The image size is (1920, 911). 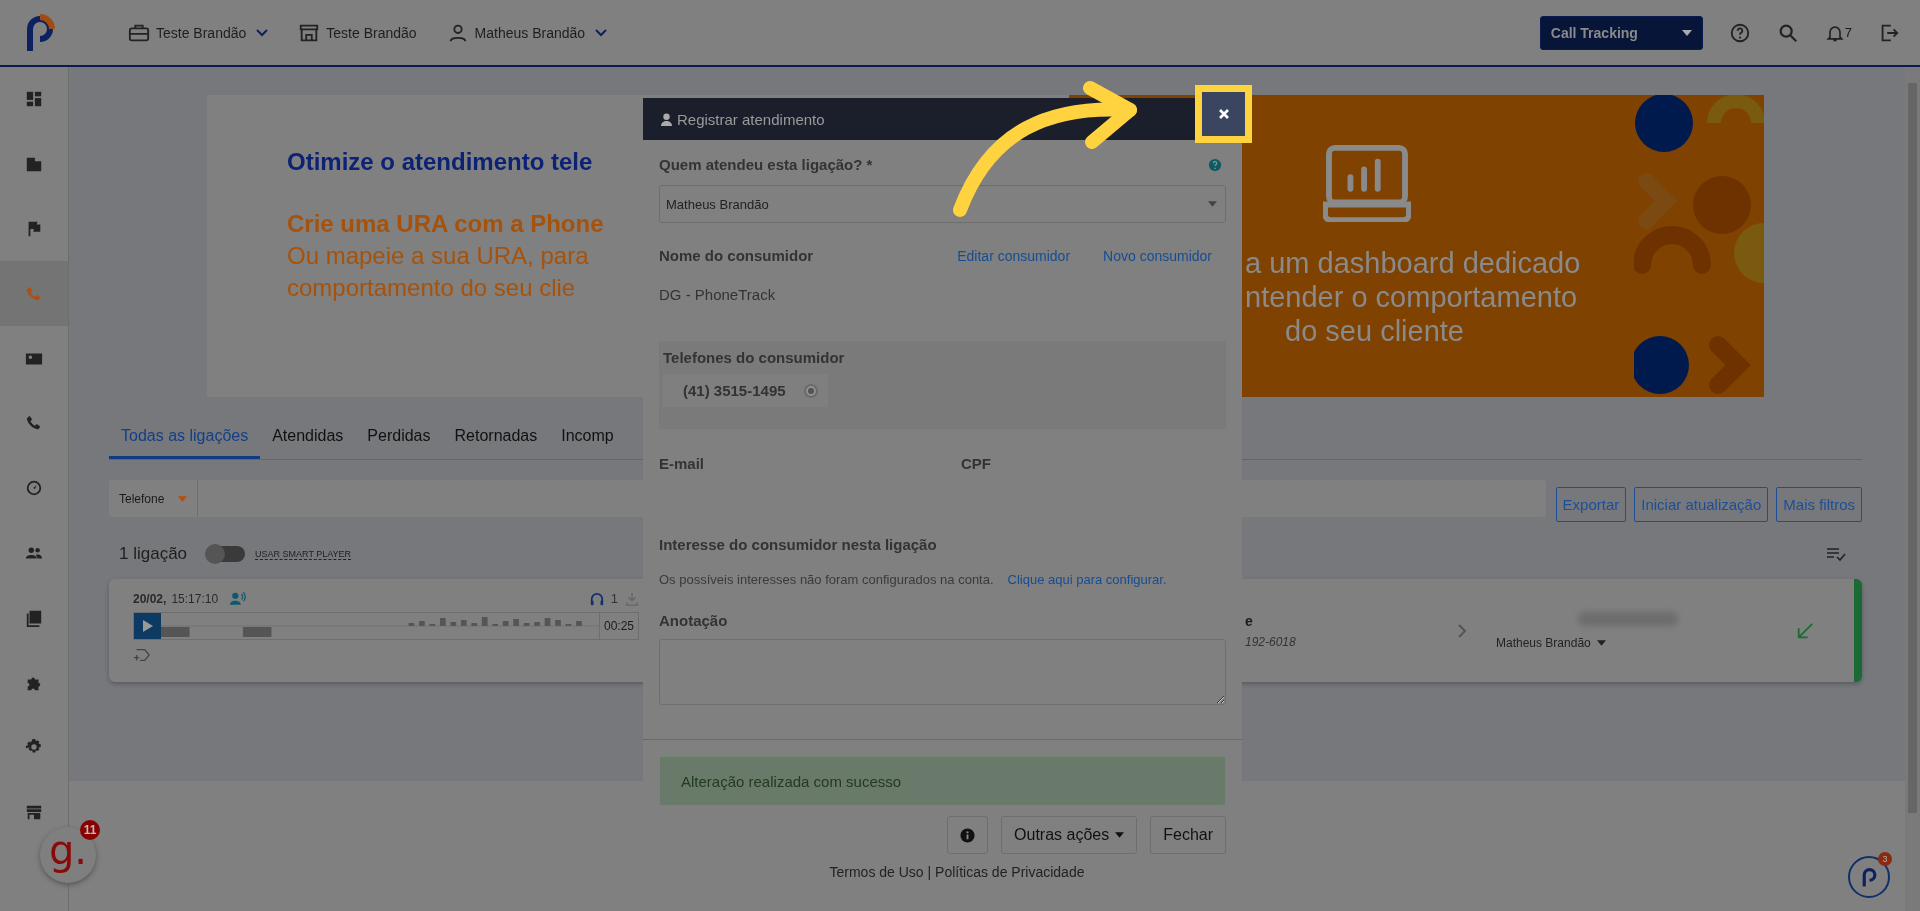 I want to click on call-count: 1 ligação, so click(x=153, y=554).